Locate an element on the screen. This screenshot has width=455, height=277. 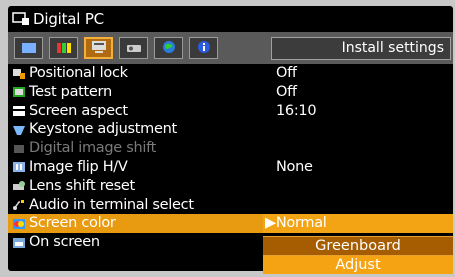
menu-label: Audio in terminal select is located at coordinates (111, 204).